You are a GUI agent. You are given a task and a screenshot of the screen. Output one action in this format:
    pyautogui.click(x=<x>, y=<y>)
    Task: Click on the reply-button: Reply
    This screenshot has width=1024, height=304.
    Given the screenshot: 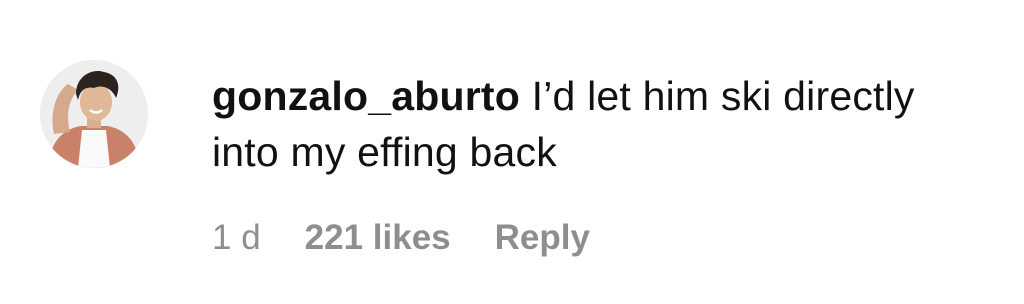 What is the action you would take?
    pyautogui.click(x=542, y=238)
    